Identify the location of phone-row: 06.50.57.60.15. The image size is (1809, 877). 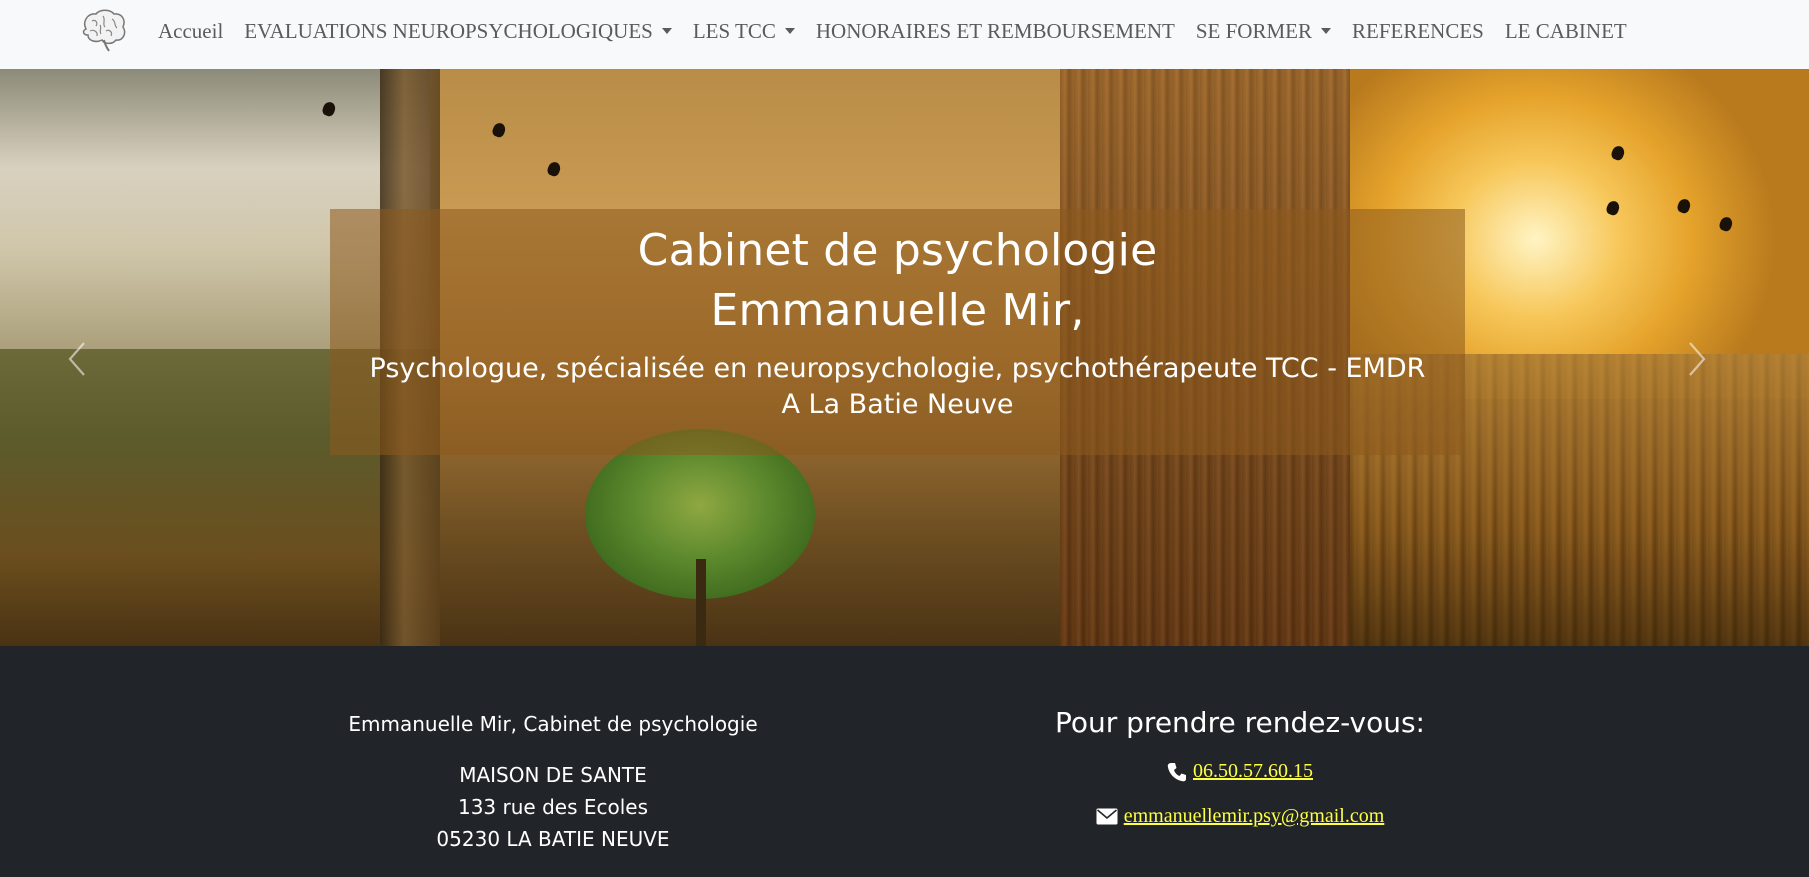
(1240, 771).